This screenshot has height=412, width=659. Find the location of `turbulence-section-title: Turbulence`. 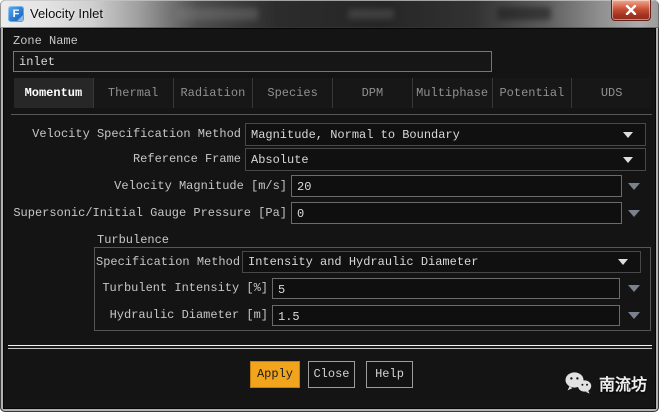

turbulence-section-title: Turbulence is located at coordinates (133, 240).